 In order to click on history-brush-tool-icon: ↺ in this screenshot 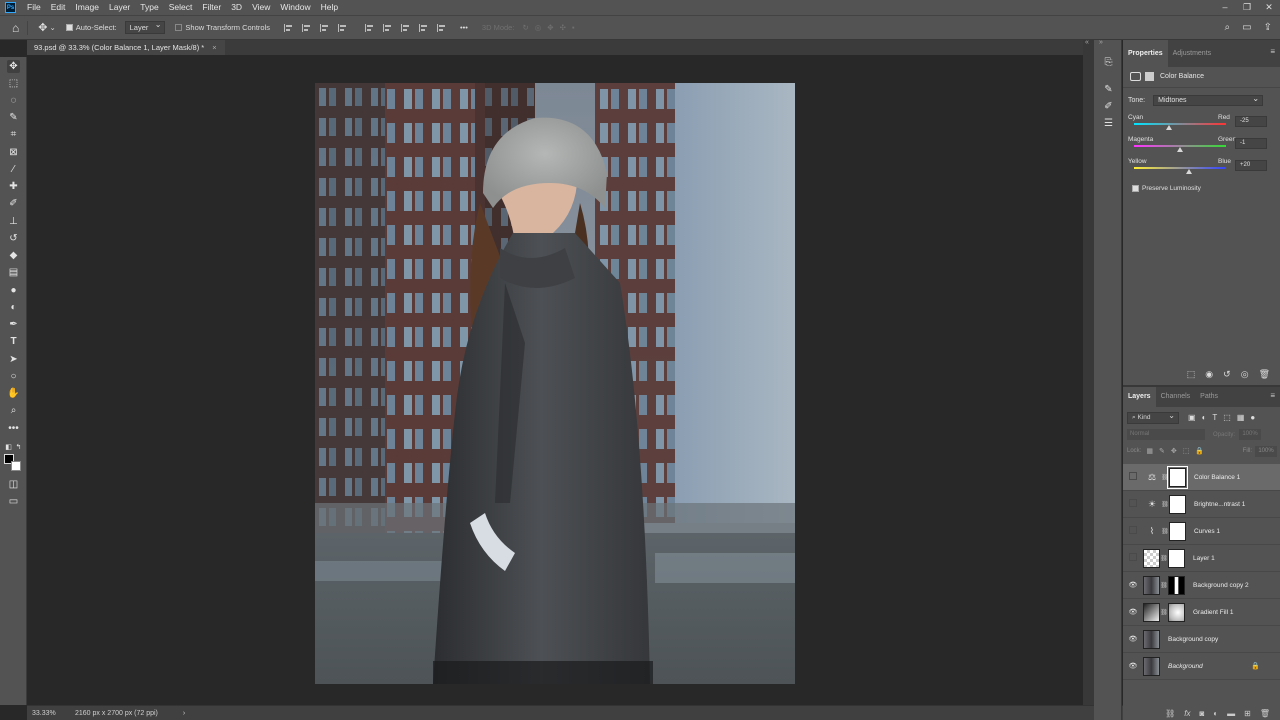, I will do `click(13, 238)`.